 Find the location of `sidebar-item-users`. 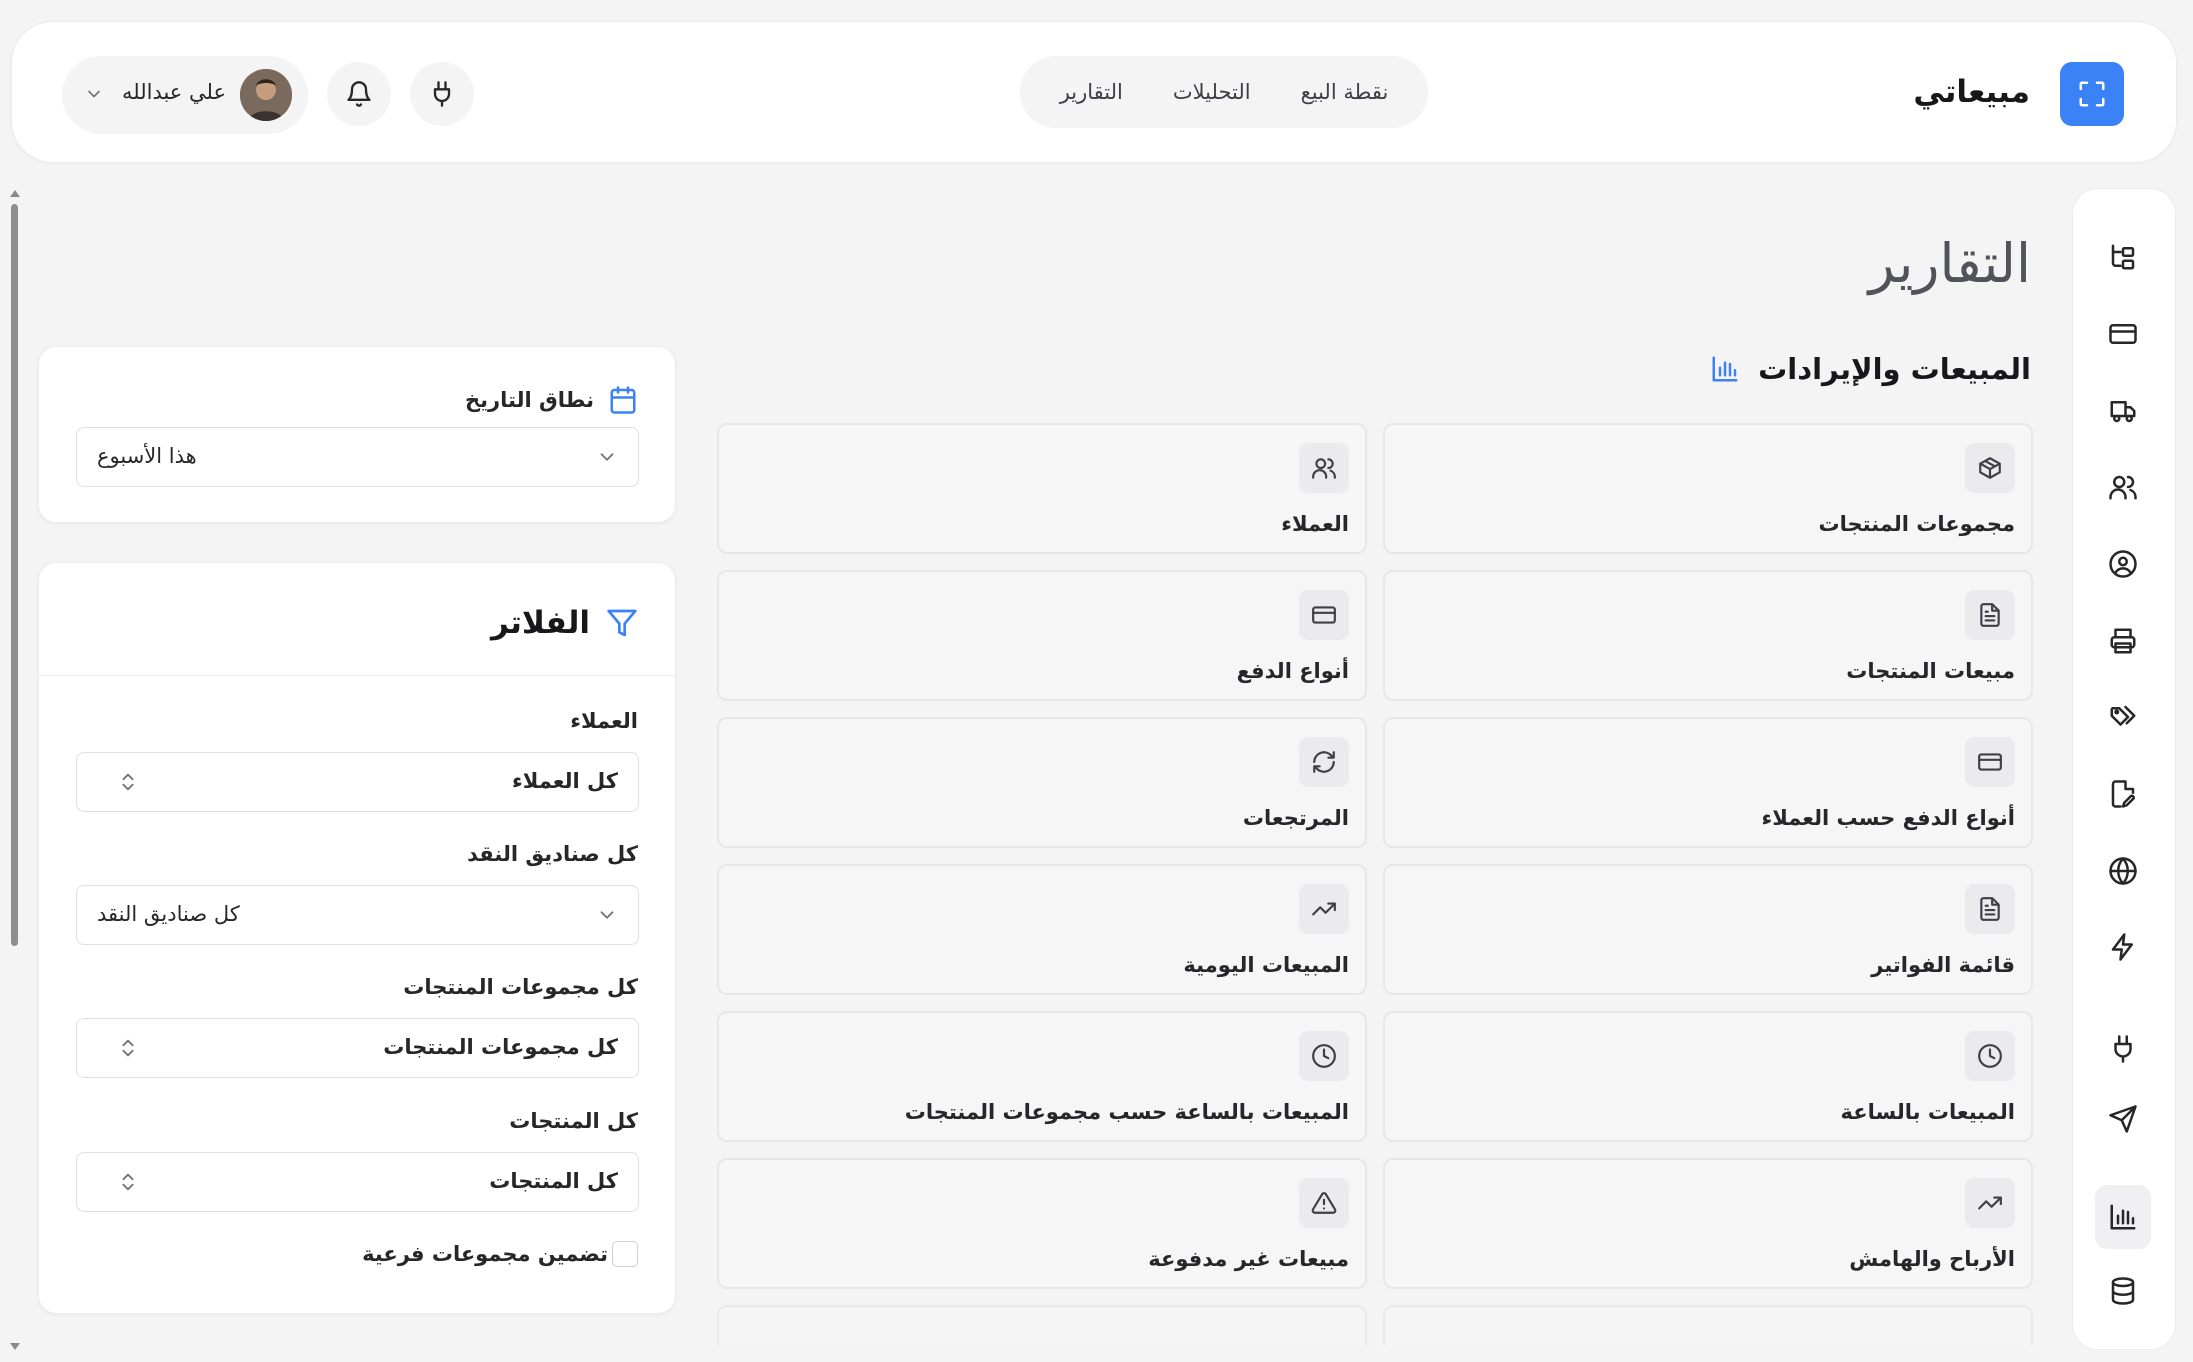

sidebar-item-users is located at coordinates (2123, 487).